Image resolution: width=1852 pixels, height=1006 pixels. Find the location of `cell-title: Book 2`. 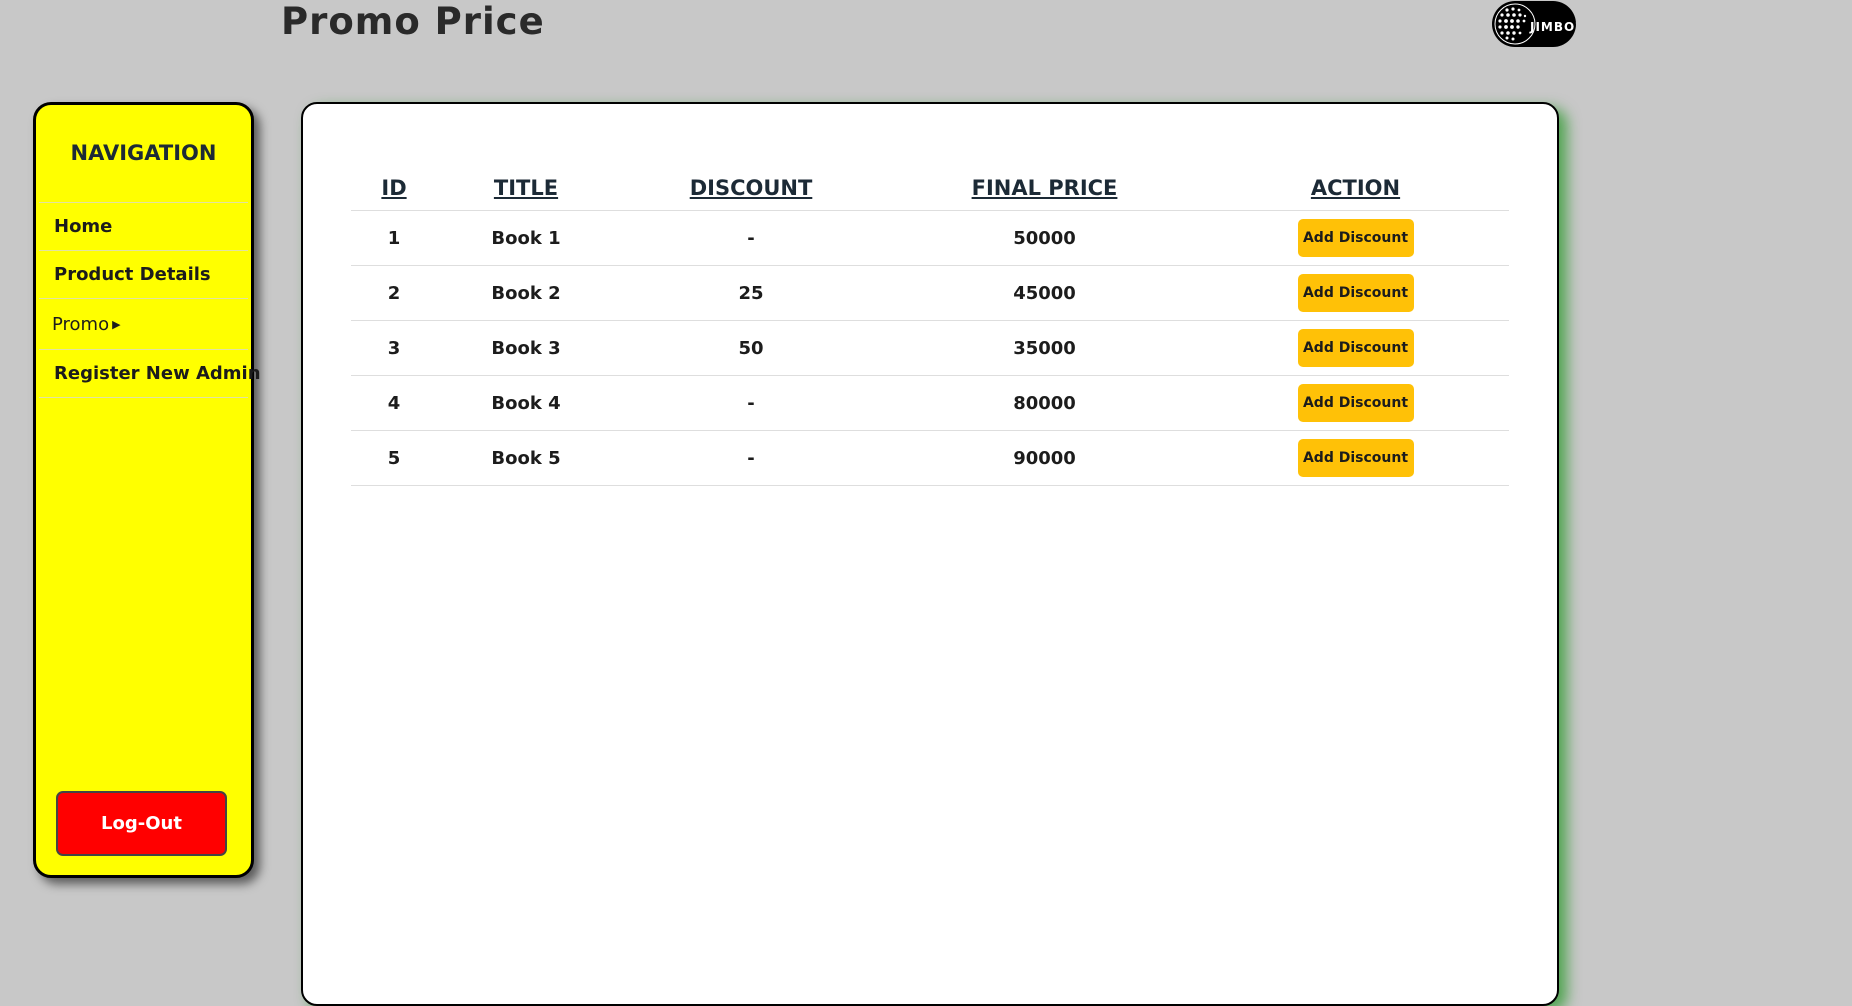

cell-title: Book 2 is located at coordinates (526, 293).